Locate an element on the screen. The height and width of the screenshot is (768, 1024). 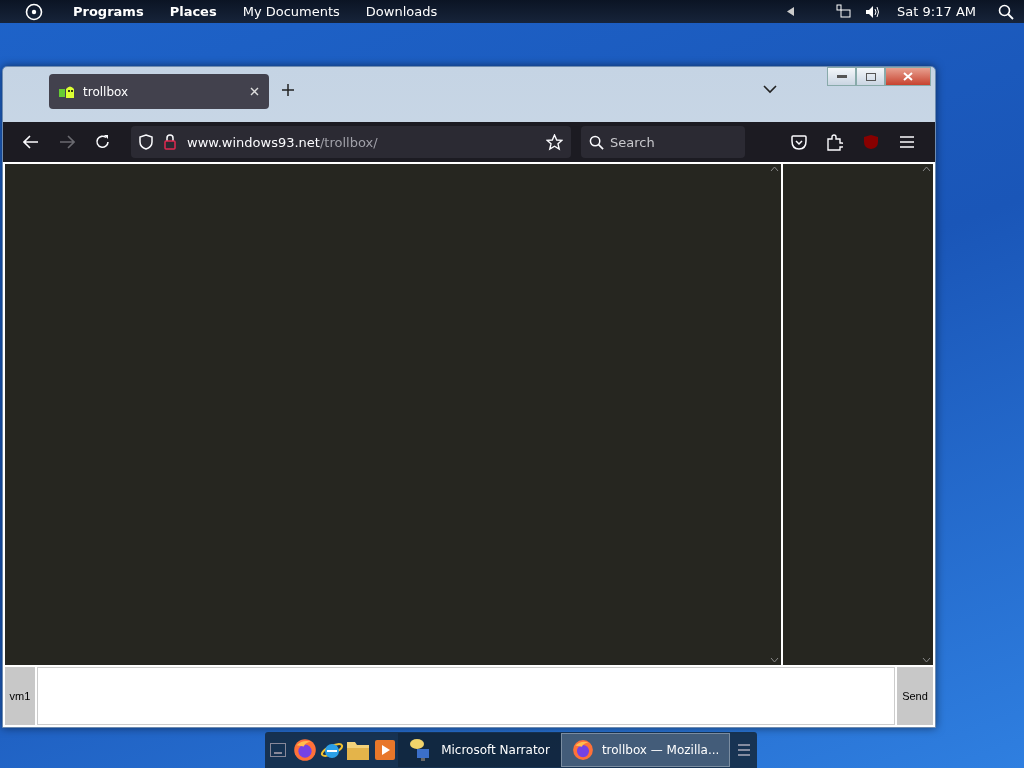
chevron-down-icon is located at coordinates (770, 89).